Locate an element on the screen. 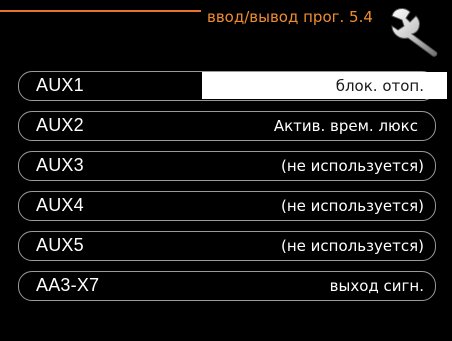 This screenshot has height=341, width=452. row-label: AUX5 is located at coordinates (60, 245).